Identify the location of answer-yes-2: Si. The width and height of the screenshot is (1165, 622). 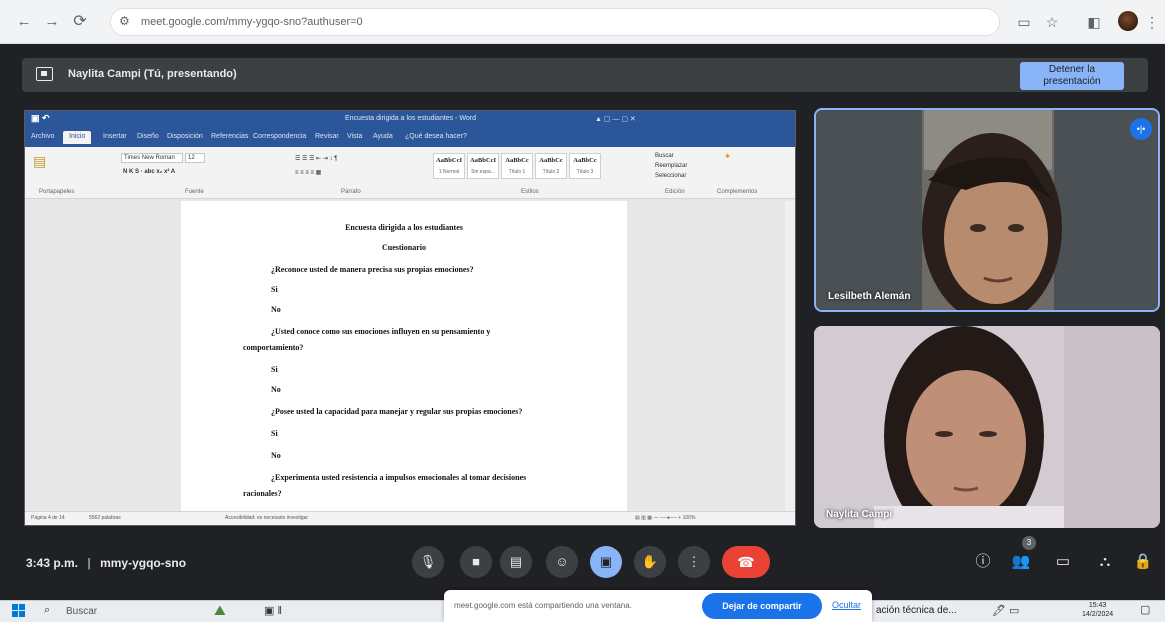
(274, 369).